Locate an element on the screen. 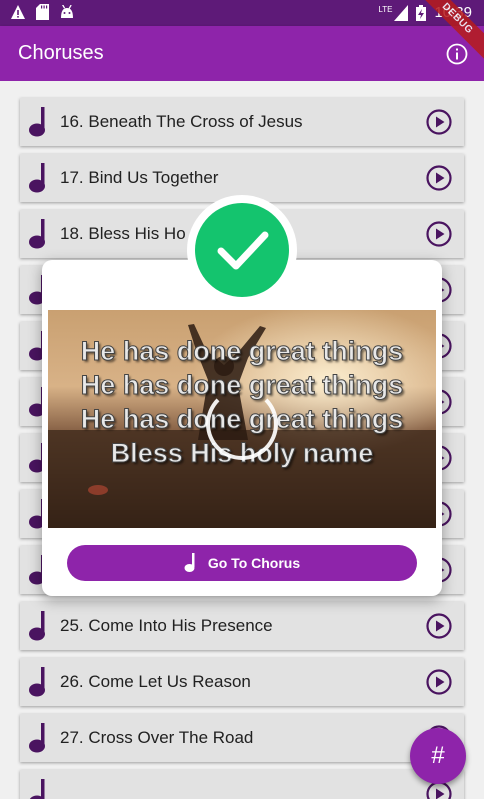 The height and width of the screenshot is (799, 484). list-item-label: 16. Beneath The Cross of Jesus is located at coordinates (181, 121).